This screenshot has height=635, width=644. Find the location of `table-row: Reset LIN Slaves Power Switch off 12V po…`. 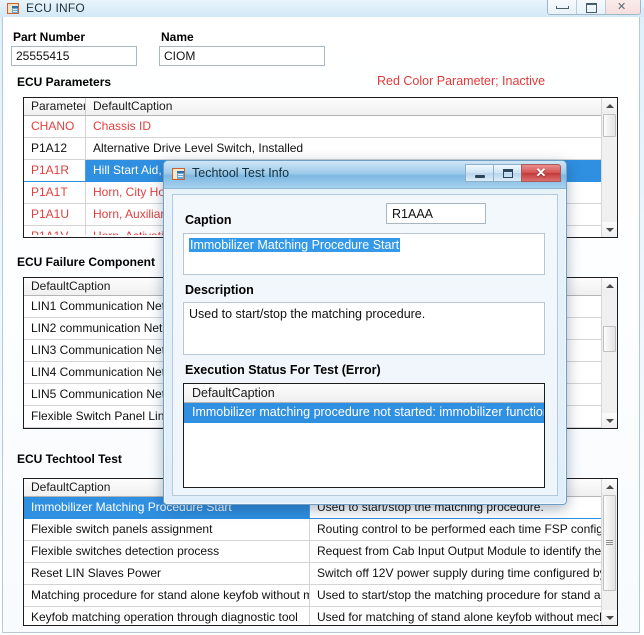

table-row: Reset LIN Slaves Power Switch off 12V po… is located at coordinates (320, 574).